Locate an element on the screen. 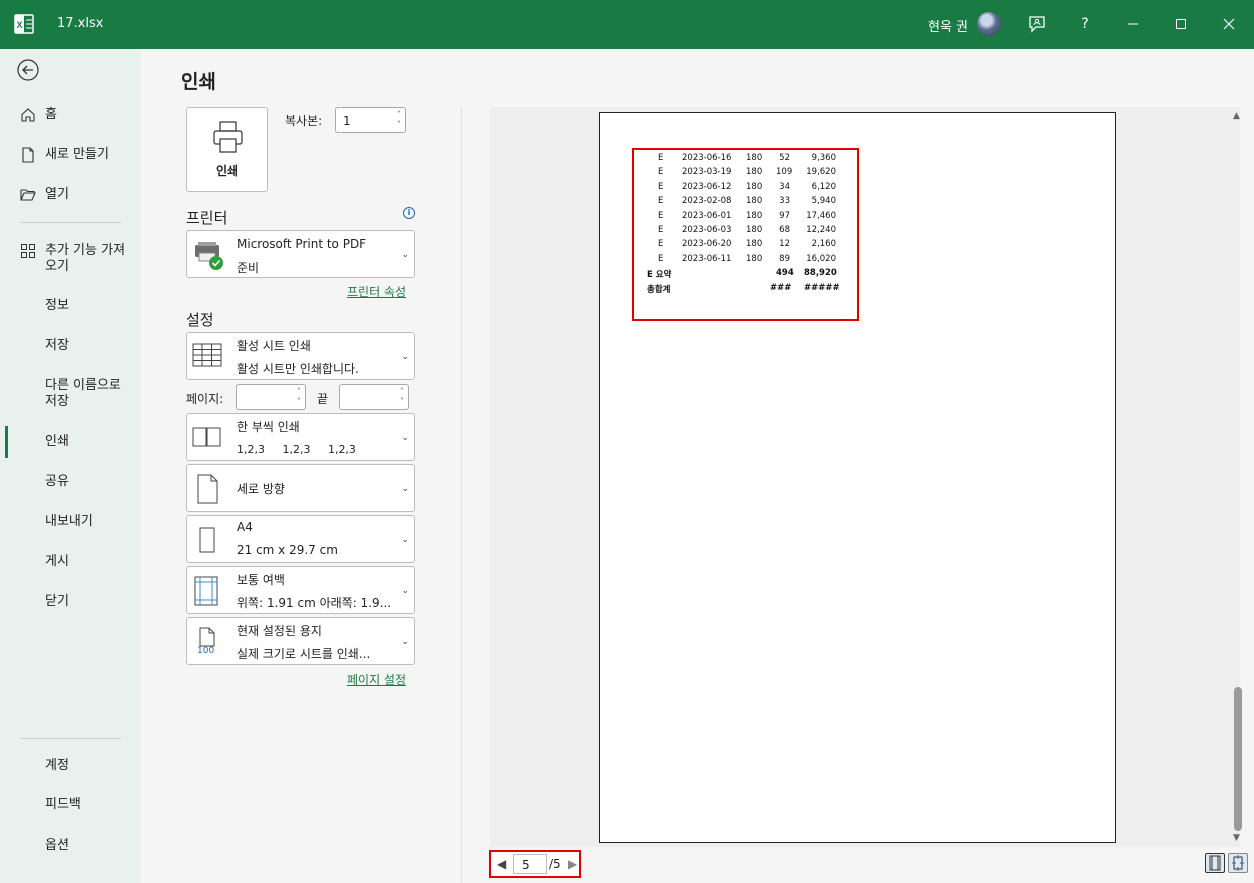  print-button: 인쇄 is located at coordinates (227, 149).